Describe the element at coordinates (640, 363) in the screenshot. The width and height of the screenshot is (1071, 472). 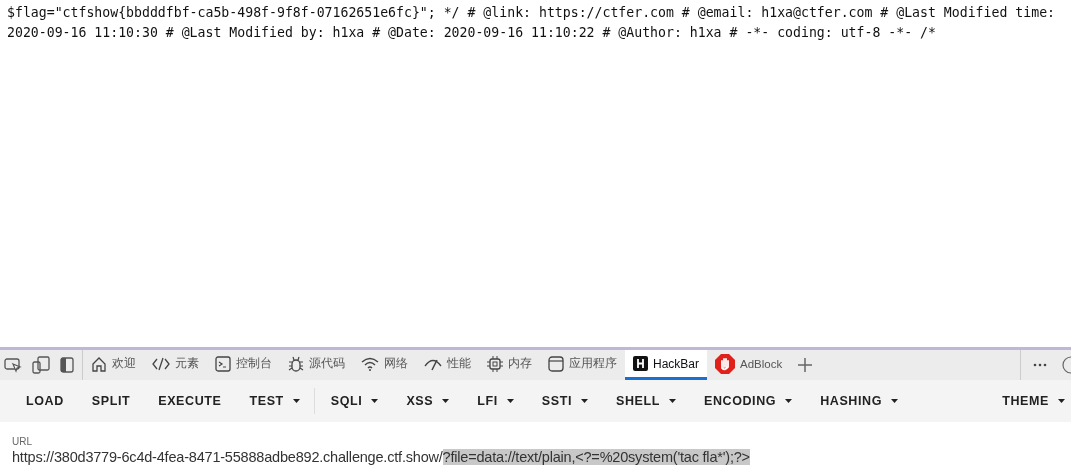
I see `hackbar-logo-icon` at that location.